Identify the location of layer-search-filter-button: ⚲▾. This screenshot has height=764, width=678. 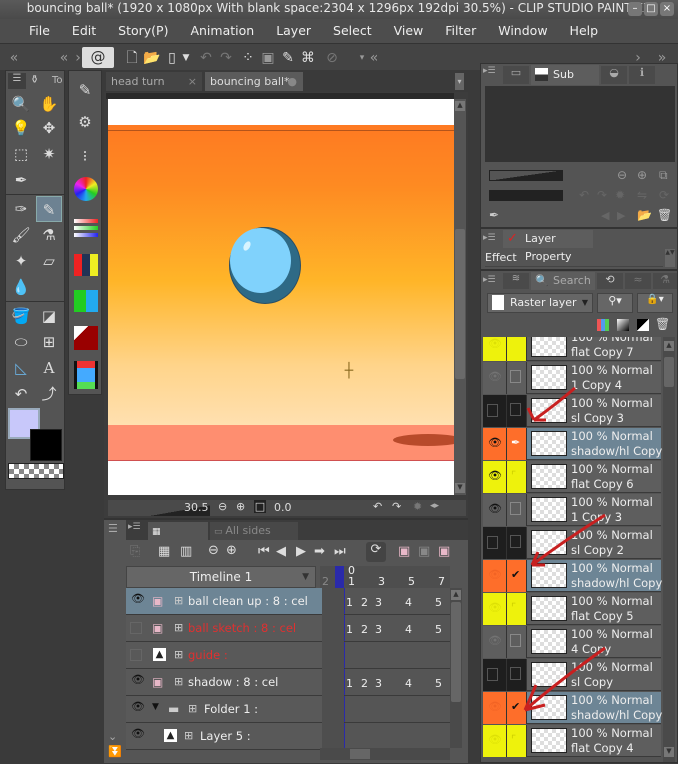
(615, 303).